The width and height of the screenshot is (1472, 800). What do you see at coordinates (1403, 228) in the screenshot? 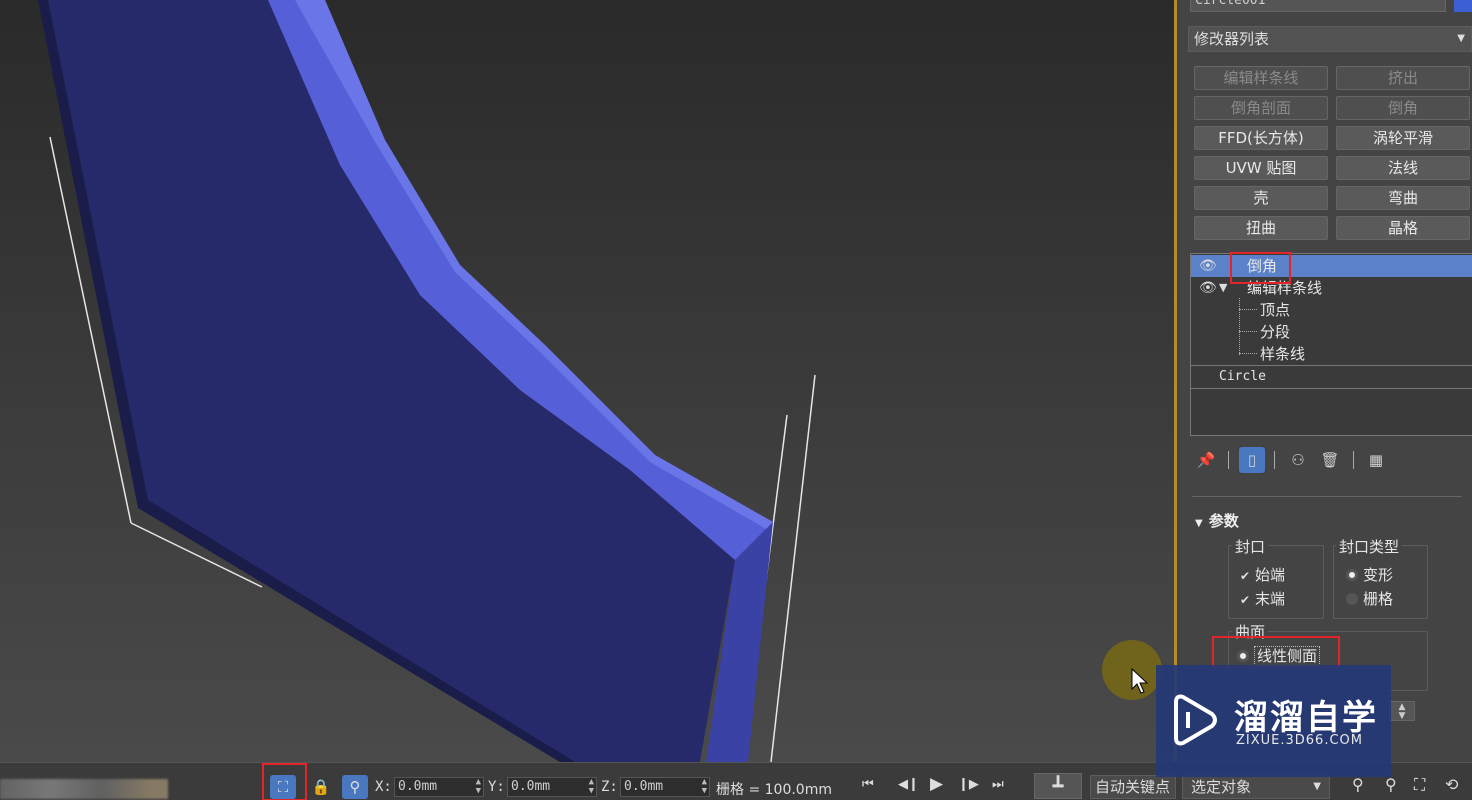
I see `modifier-button-lattice: 晶格` at bounding box center [1403, 228].